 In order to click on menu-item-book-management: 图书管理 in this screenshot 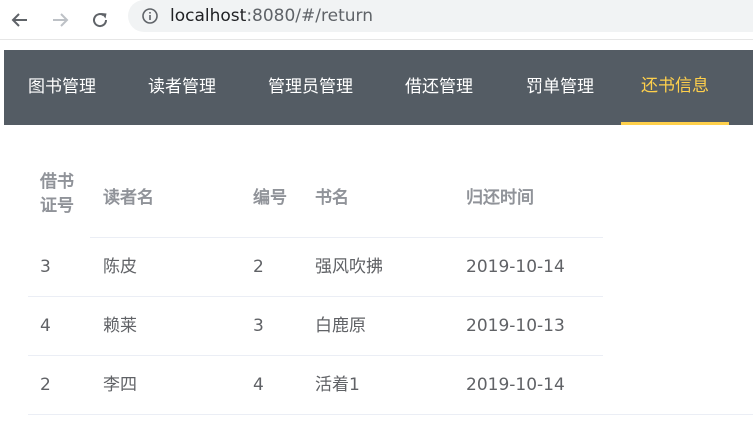, I will do `click(62, 87)`.